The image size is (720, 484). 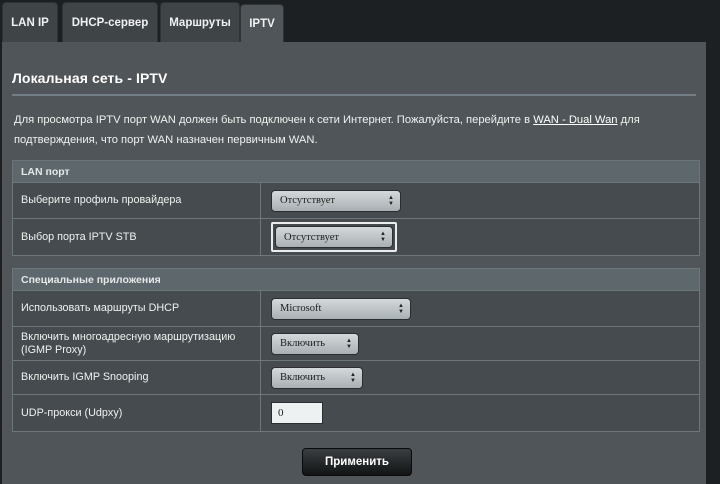 I want to click on tab-bar: LAN IP DHCP-сервер Маршруты IPTV, so click(x=360, y=21).